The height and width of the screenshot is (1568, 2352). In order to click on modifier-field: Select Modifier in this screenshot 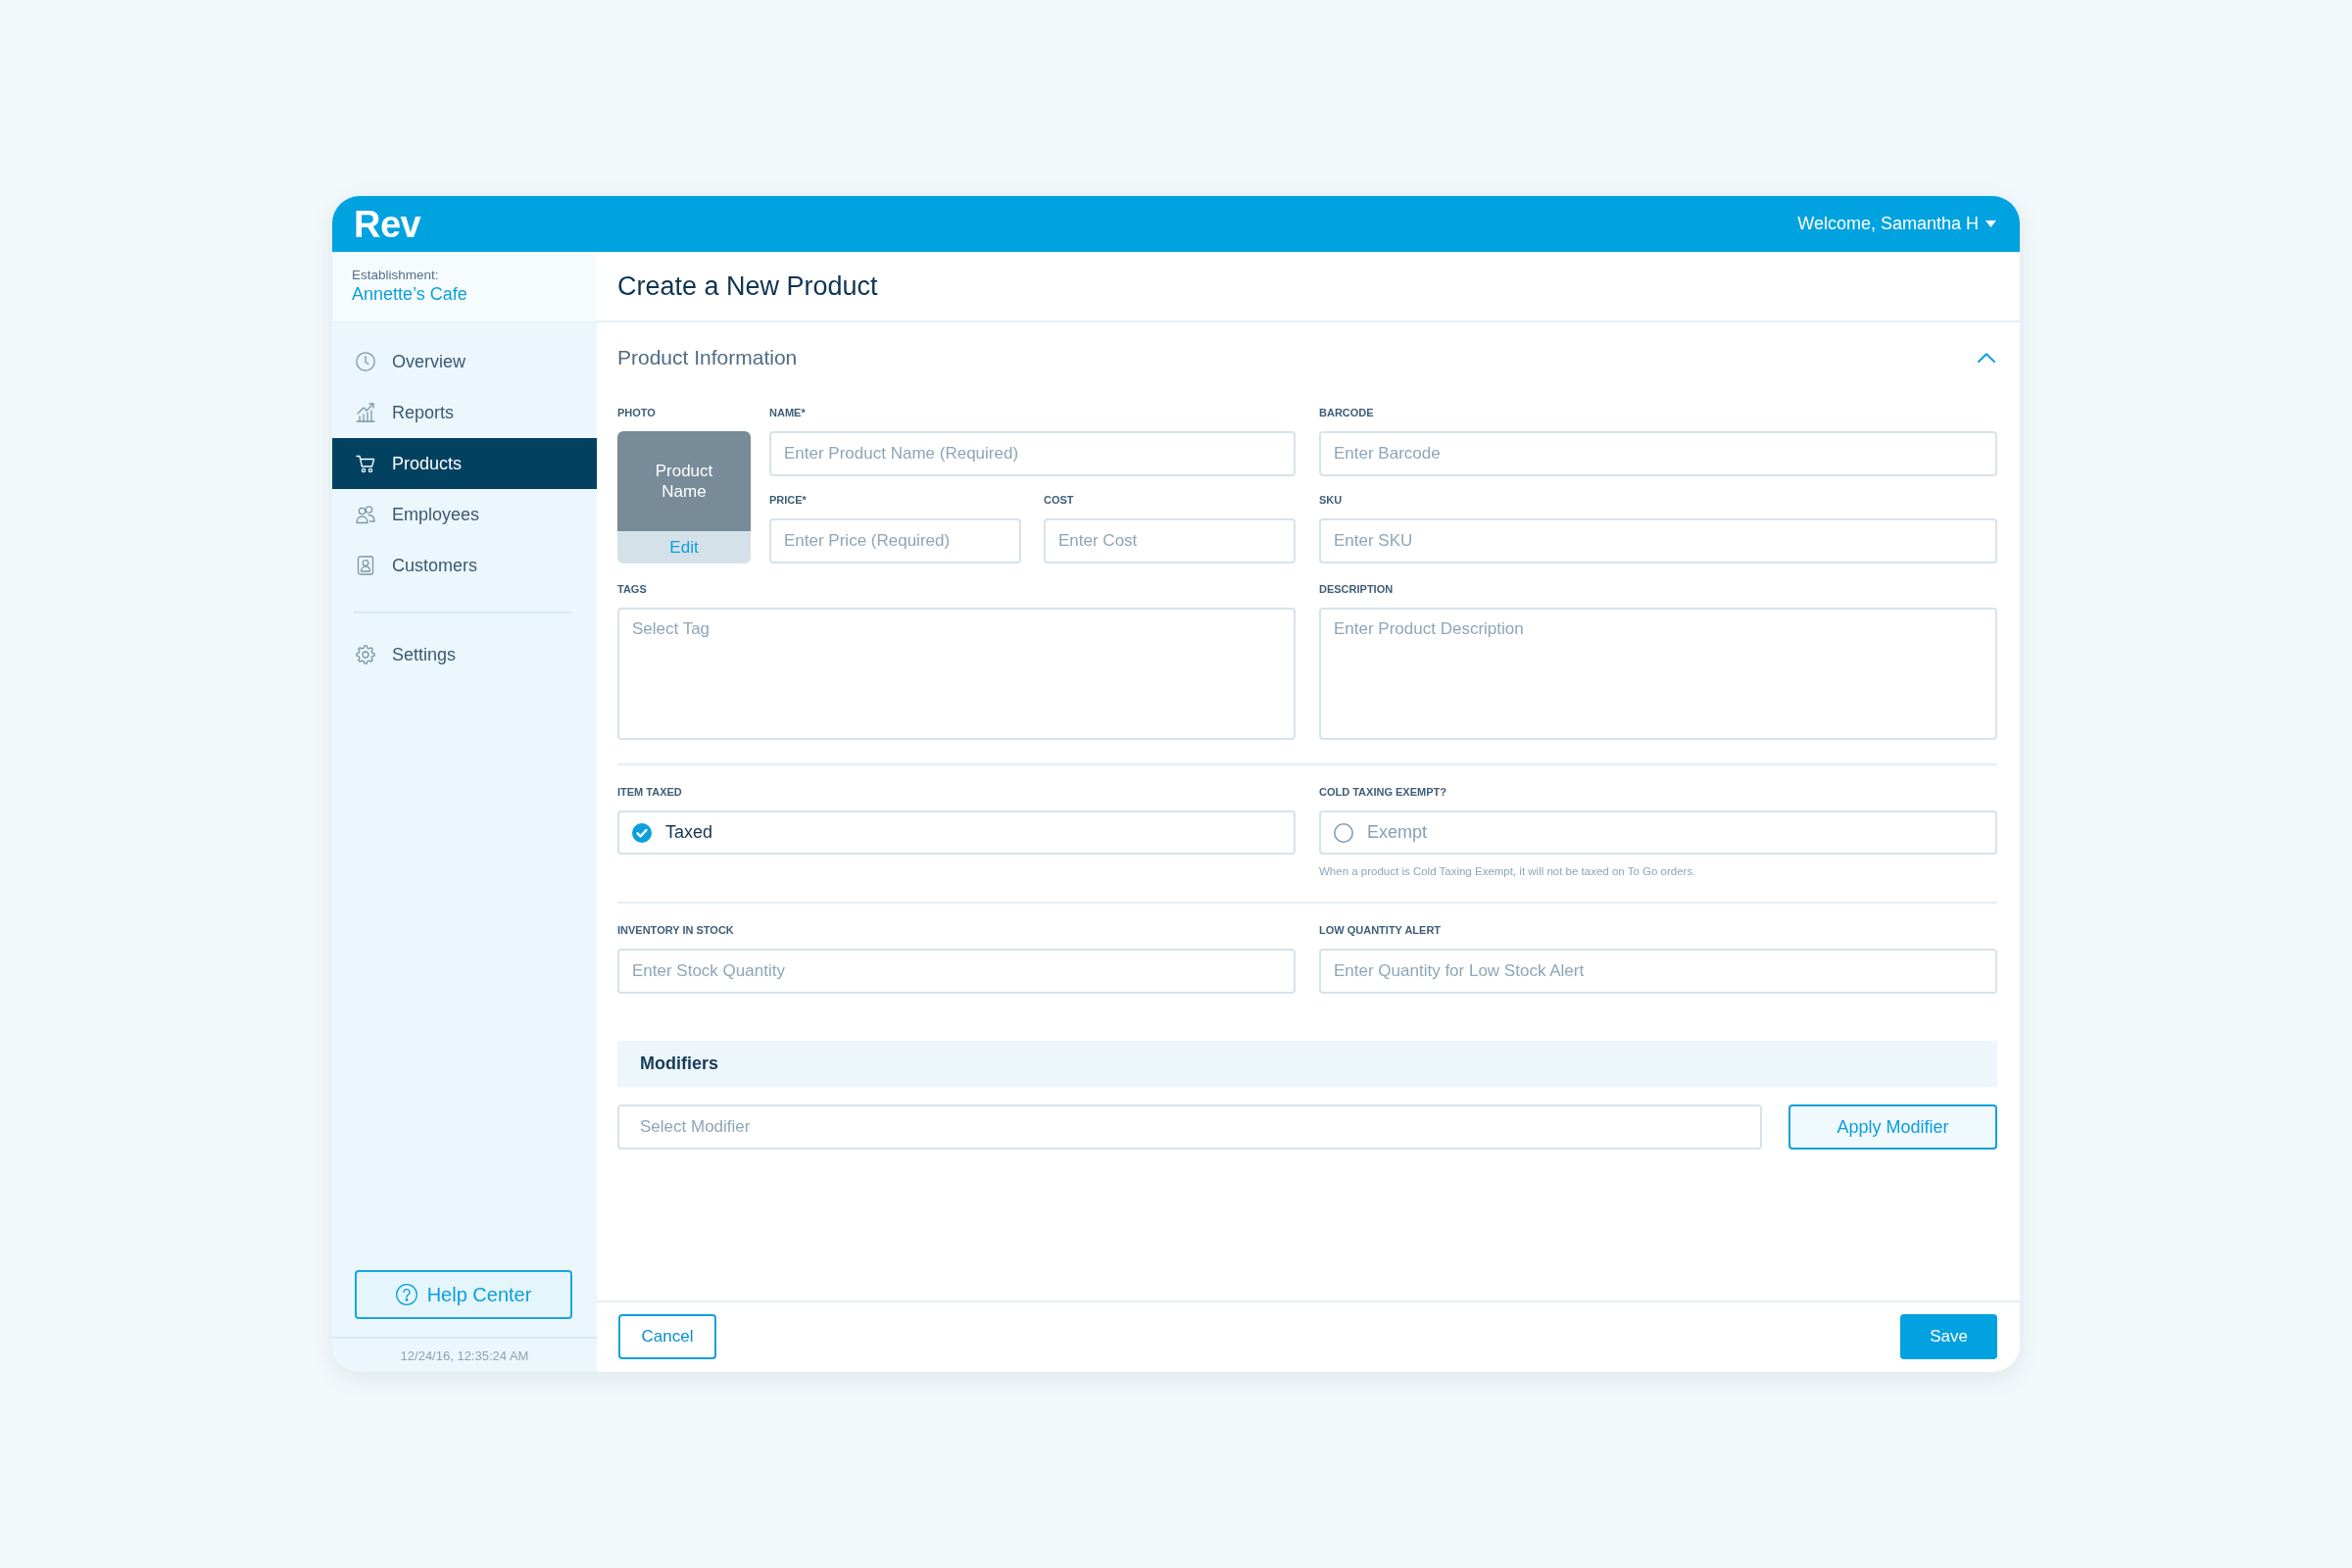, I will do `click(1189, 1127)`.